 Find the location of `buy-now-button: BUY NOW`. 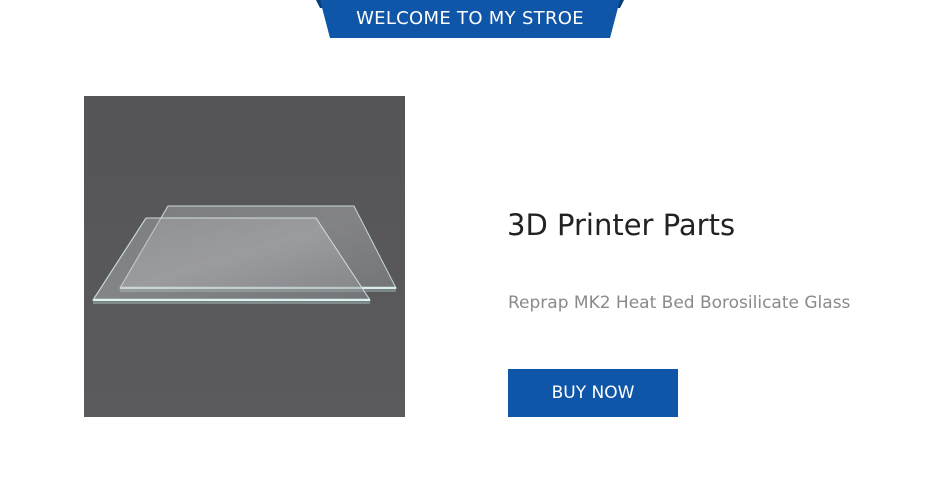

buy-now-button: BUY NOW is located at coordinates (593, 393).